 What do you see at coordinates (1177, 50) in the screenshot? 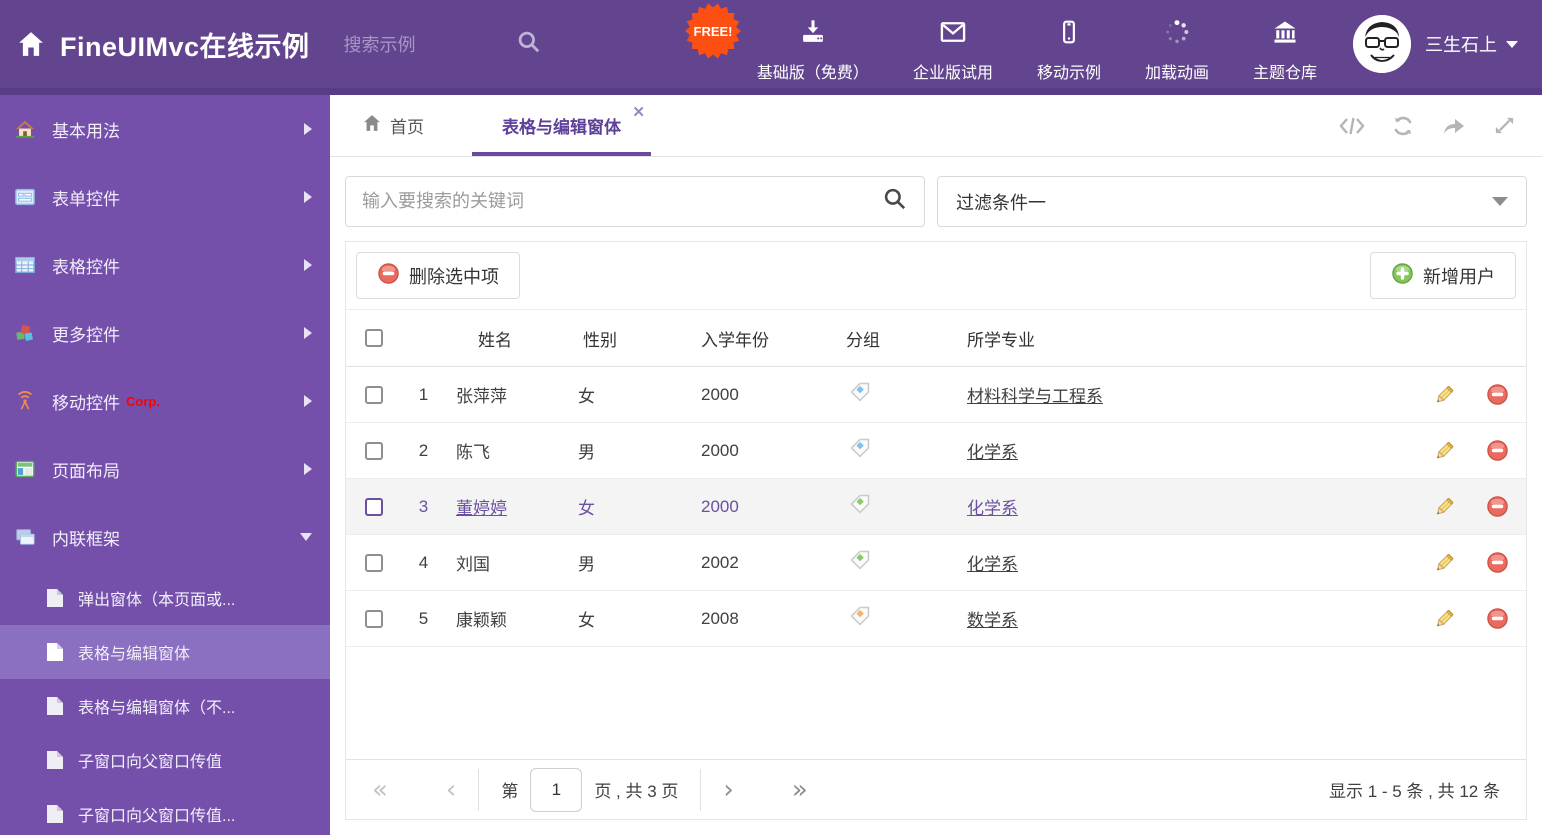
I see `nav-loading-animation: 加载动画` at bounding box center [1177, 50].